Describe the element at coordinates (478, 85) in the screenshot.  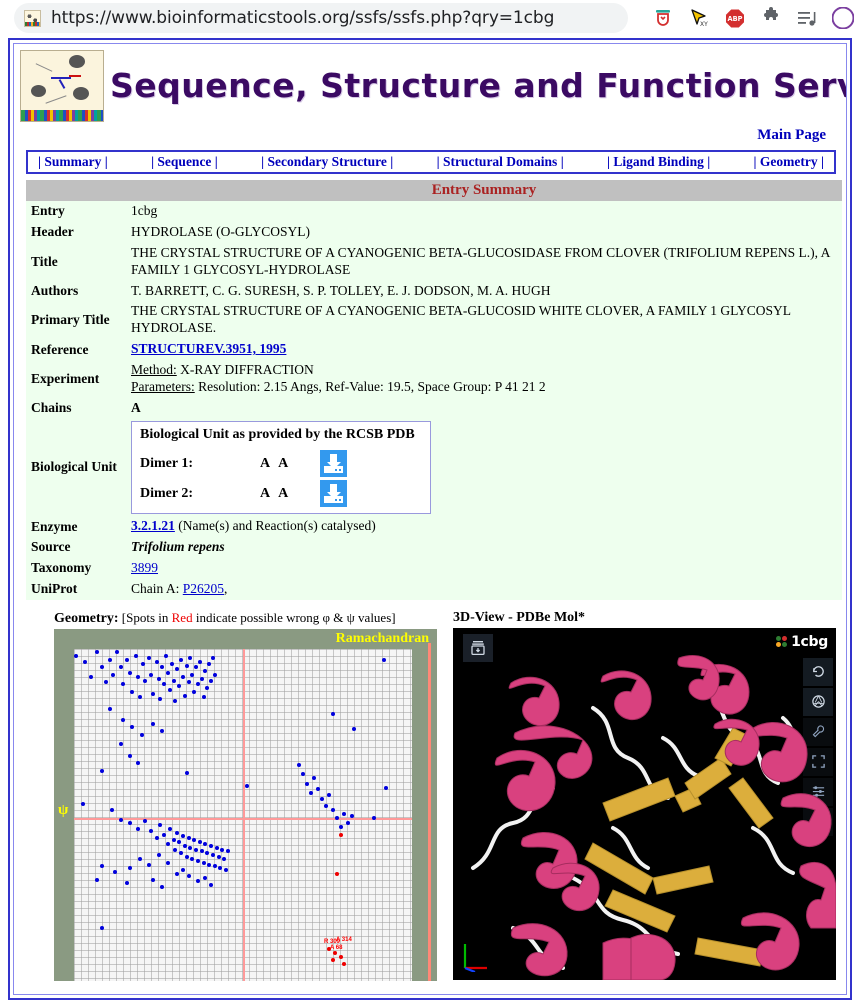
I see `site-title: Sequence, Structure and Function Server` at that location.